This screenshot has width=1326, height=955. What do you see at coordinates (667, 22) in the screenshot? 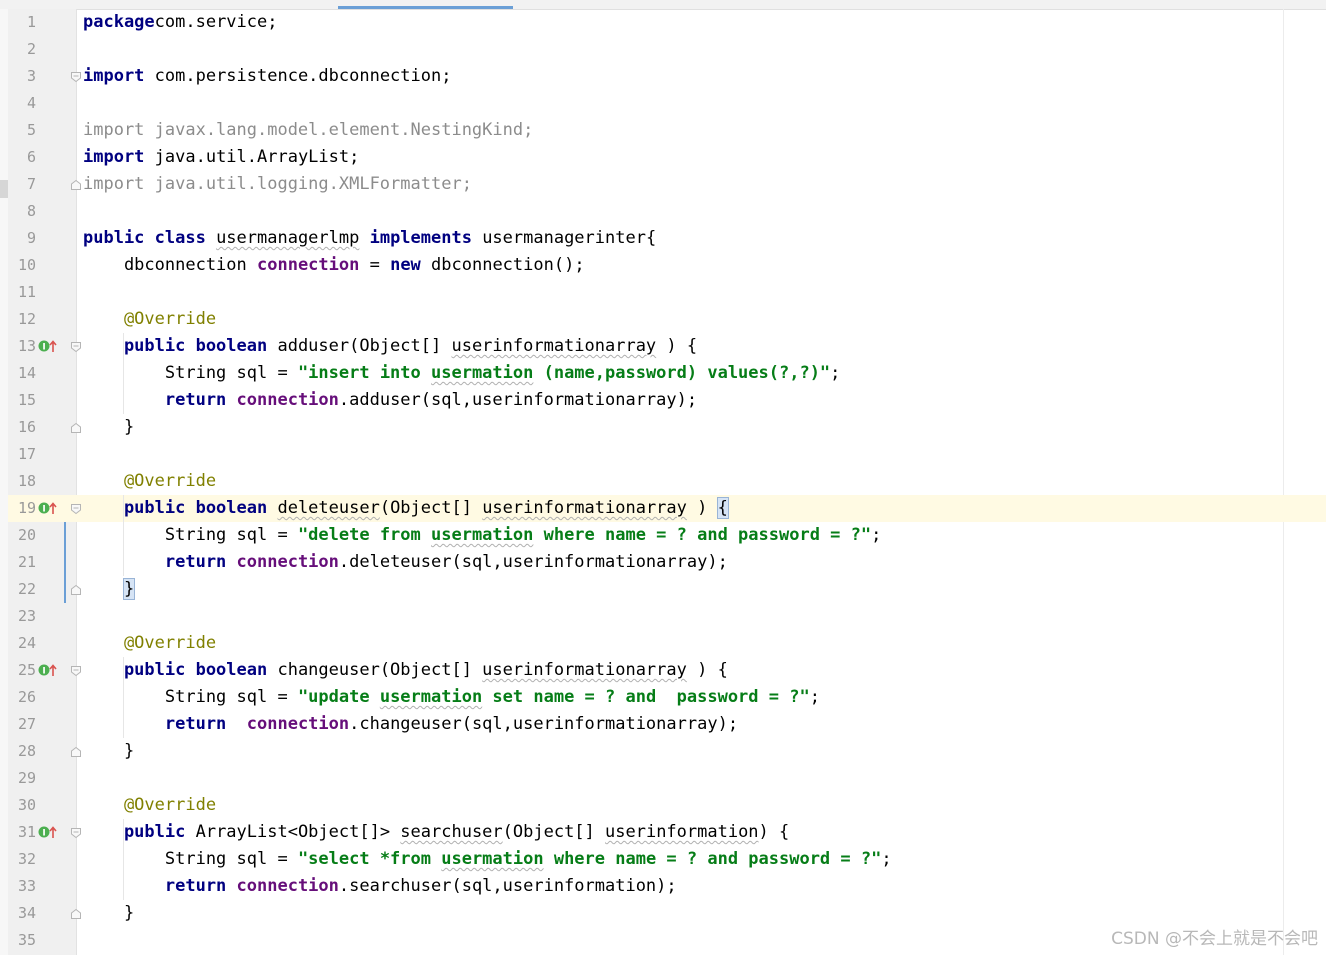
I see `code-line: 1 packagecom.service;` at bounding box center [667, 22].